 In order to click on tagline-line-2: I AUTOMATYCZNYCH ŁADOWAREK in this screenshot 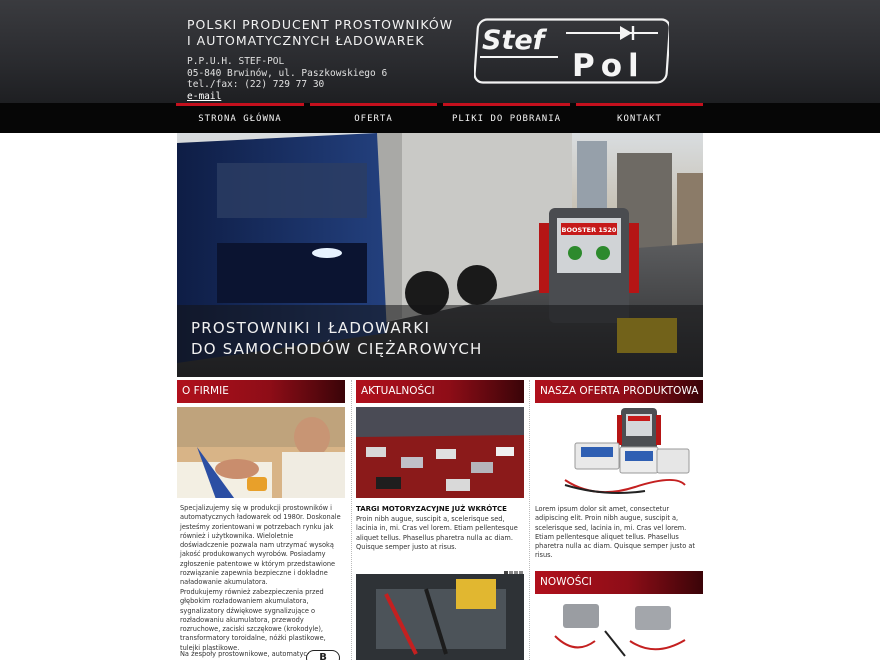, I will do `click(306, 40)`.